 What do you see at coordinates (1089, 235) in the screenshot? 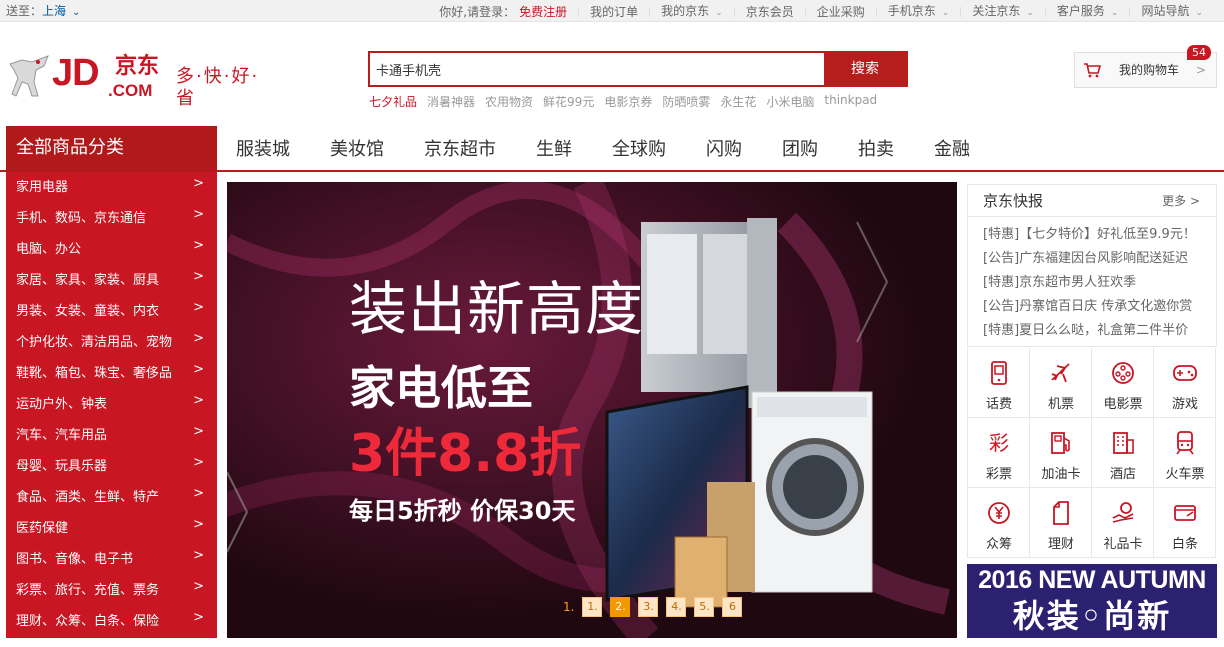
I see `news-item: [特惠]【七夕特价】好礼低至9.9元！` at bounding box center [1089, 235].